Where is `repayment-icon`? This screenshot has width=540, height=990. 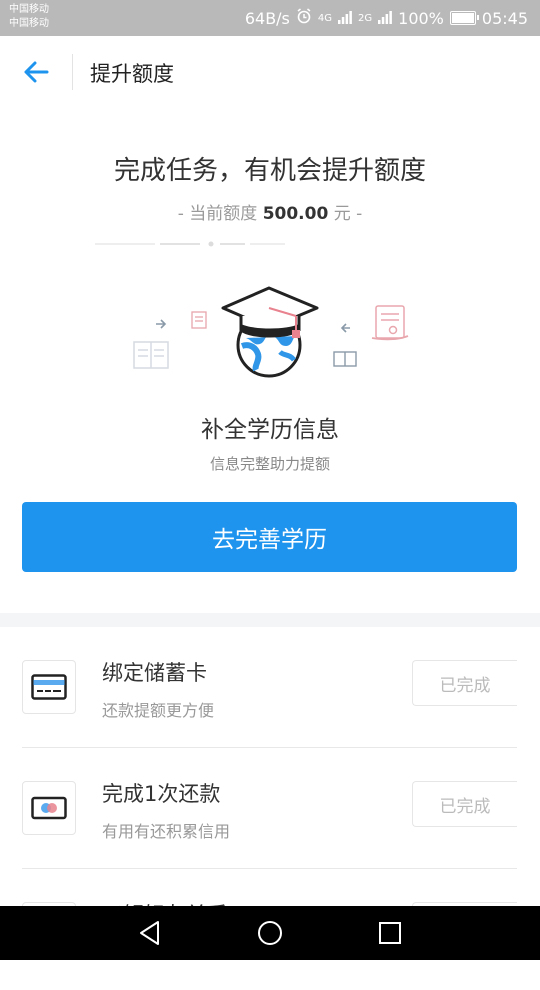
repayment-icon is located at coordinates (49, 808).